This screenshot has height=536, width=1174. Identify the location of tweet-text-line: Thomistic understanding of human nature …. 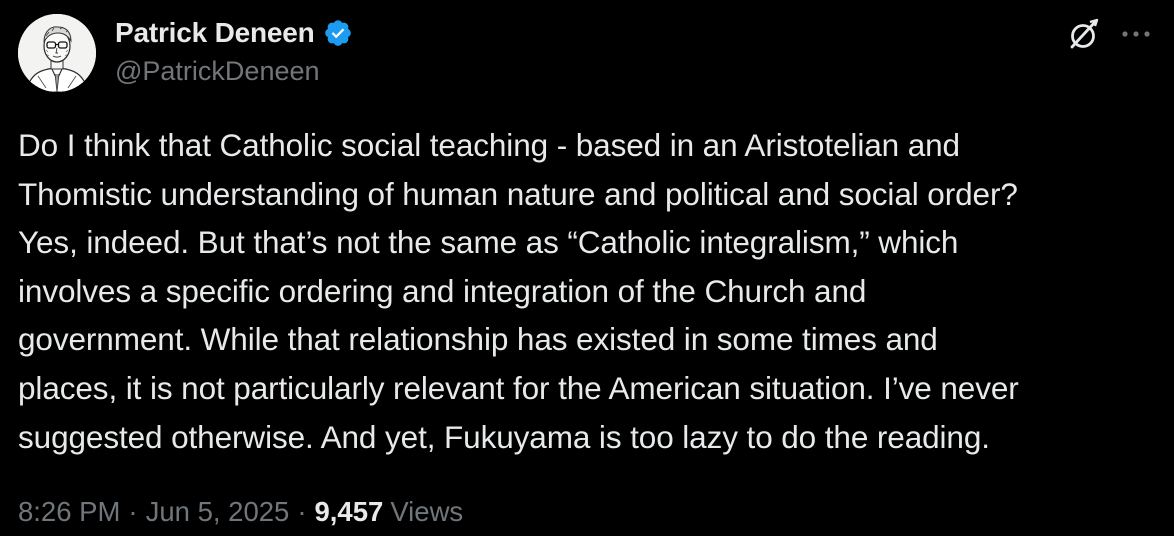
(518, 193).